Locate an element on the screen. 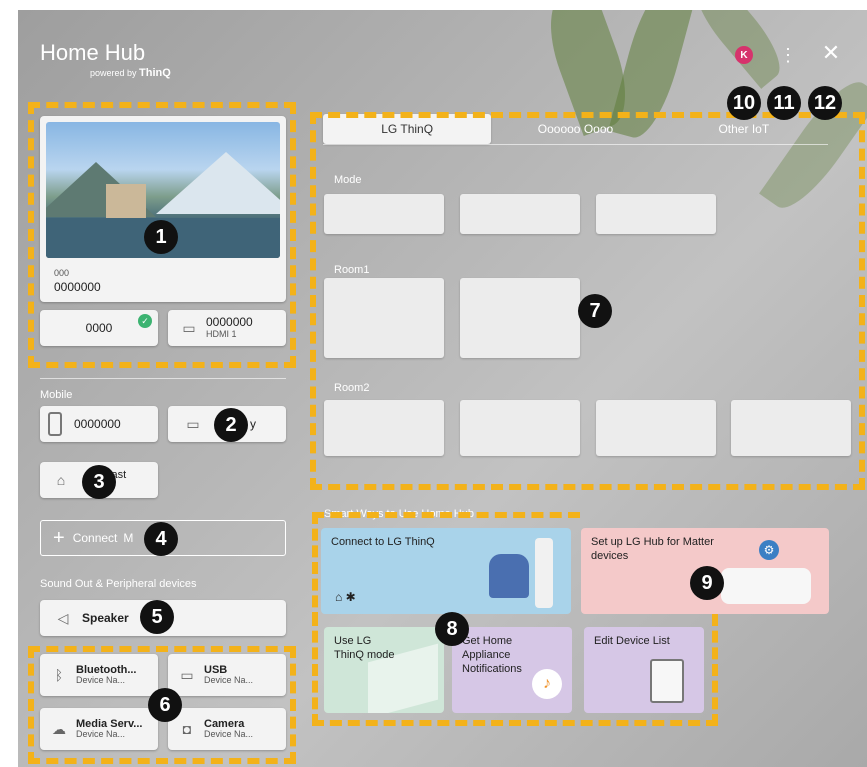 The height and width of the screenshot is (767, 867). edit-device-list-card: Edit Device List is located at coordinates (644, 670).